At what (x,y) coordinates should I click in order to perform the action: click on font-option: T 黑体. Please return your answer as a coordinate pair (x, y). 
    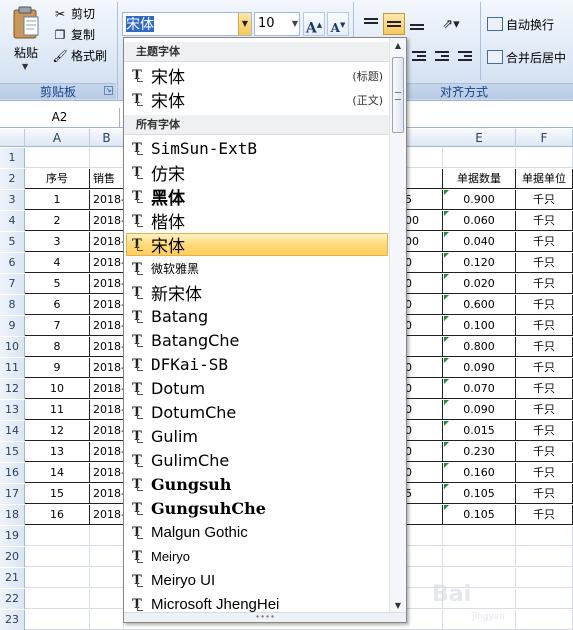
    Looking at the image, I should click on (257, 197).